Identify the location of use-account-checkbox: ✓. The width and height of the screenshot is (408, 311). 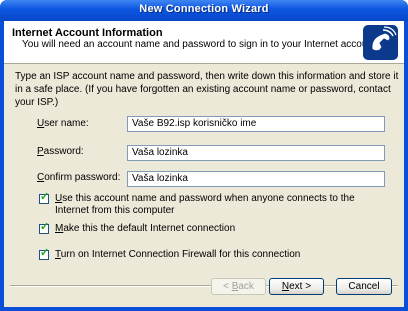
(44, 197).